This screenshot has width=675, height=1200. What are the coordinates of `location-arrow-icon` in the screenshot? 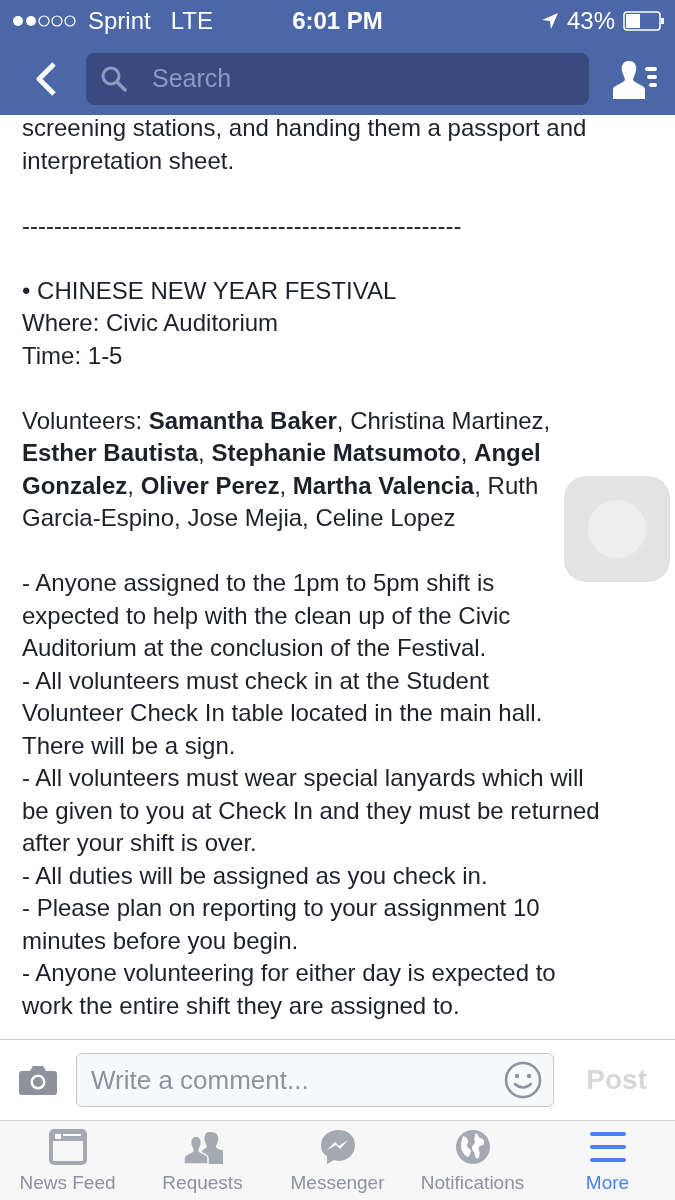 It's located at (549, 21).